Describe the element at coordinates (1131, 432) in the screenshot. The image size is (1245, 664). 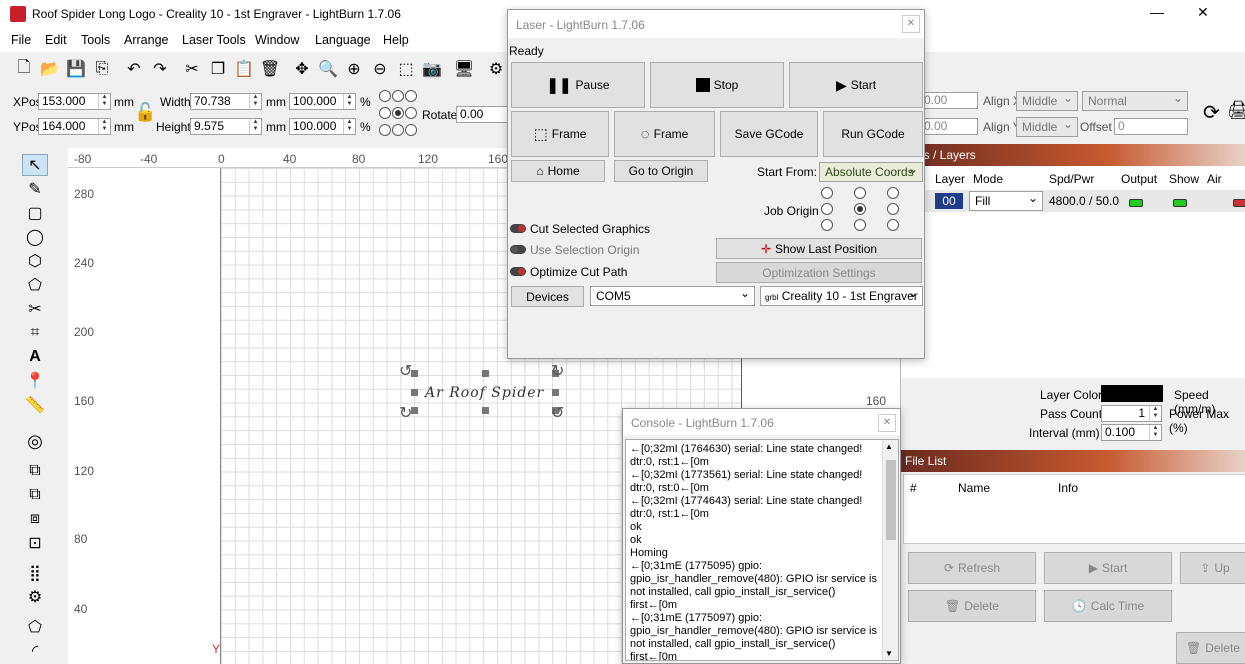
I see `interval-input: 0.100 ▲ ▼` at that location.